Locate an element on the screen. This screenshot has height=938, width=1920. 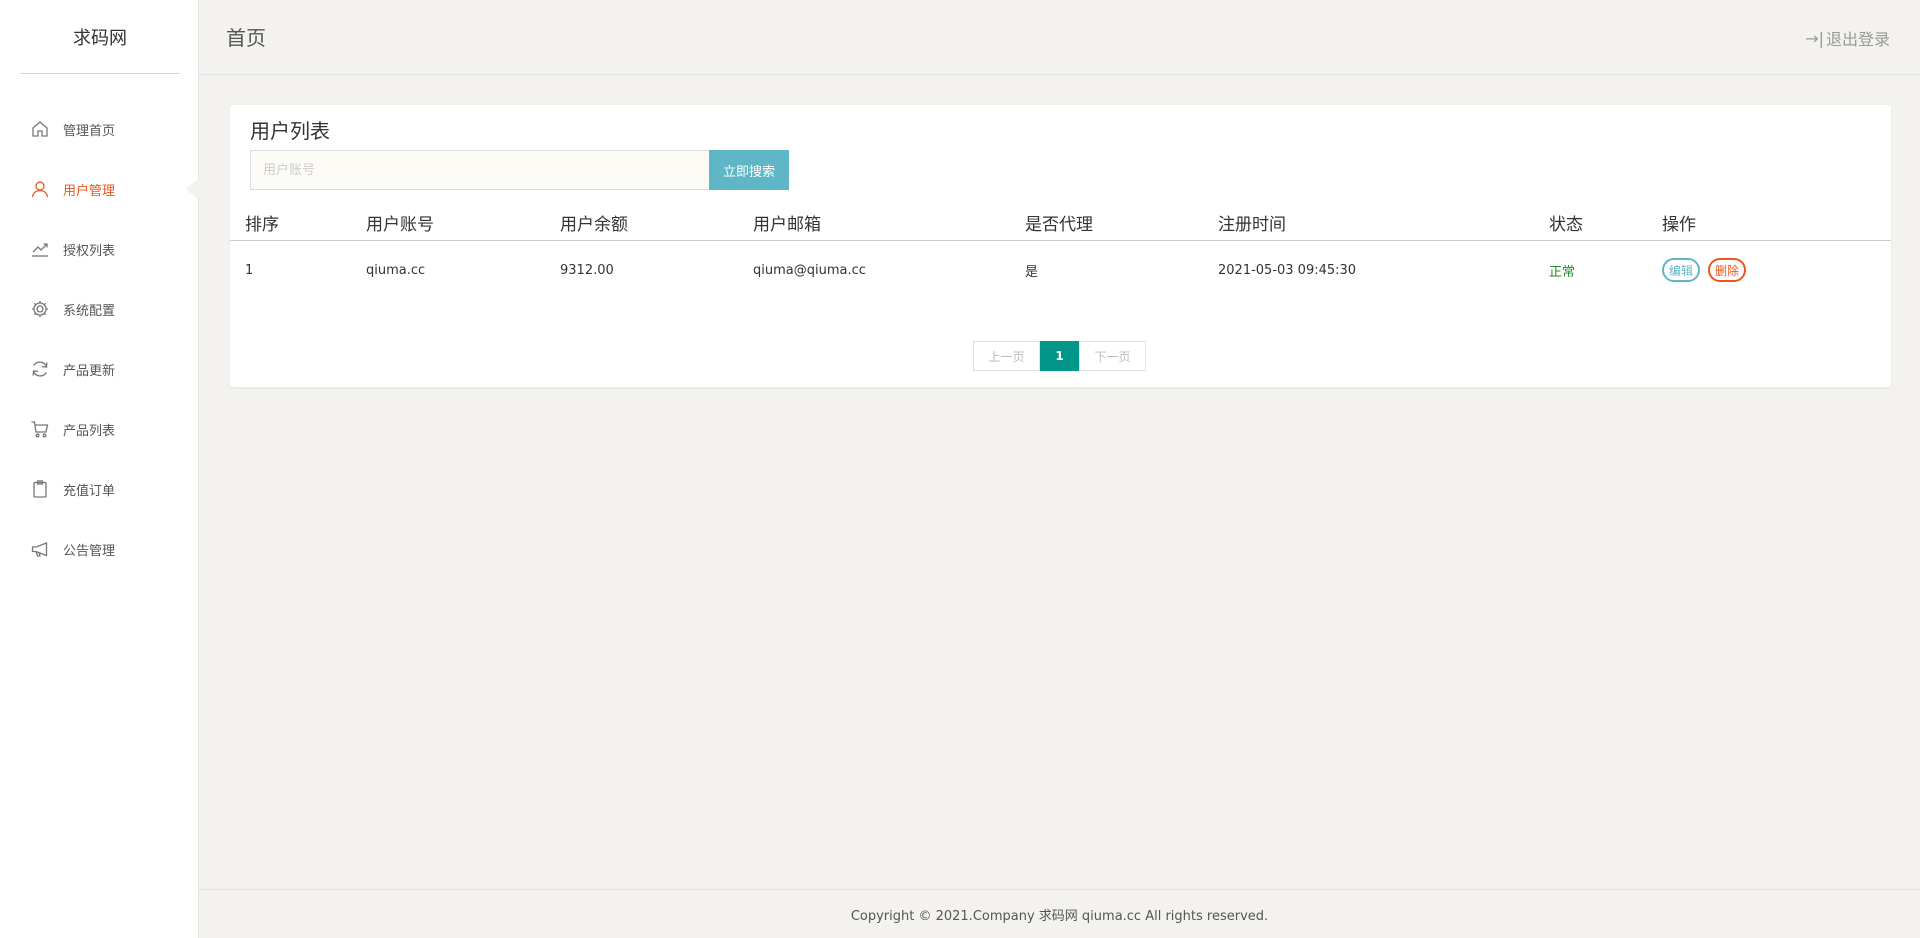
sidebar-item-label: 管理首页 is located at coordinates (89, 131).